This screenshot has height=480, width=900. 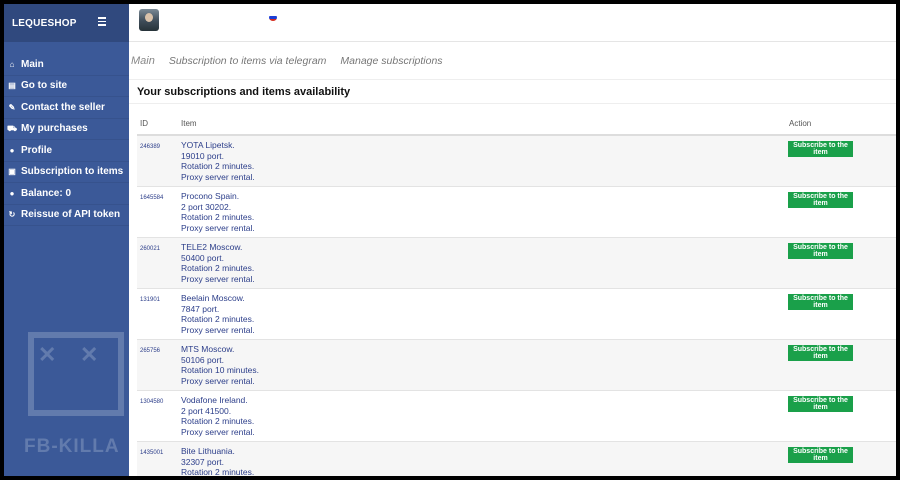 What do you see at coordinates (150, 351) in the screenshot?
I see `item-id: 265756` at bounding box center [150, 351].